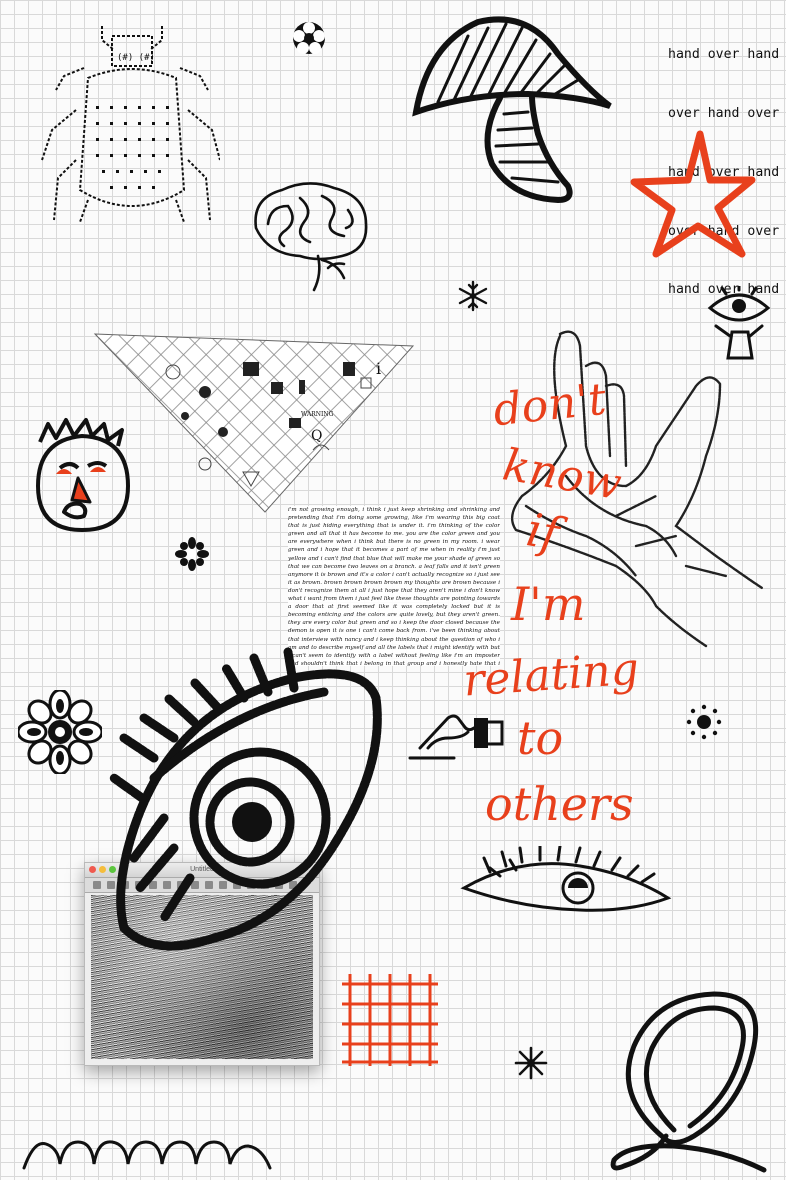 The height and width of the screenshot is (1180, 786). What do you see at coordinates (192, 554) in the screenshot?
I see `asterisk-flower-icon` at bounding box center [192, 554].